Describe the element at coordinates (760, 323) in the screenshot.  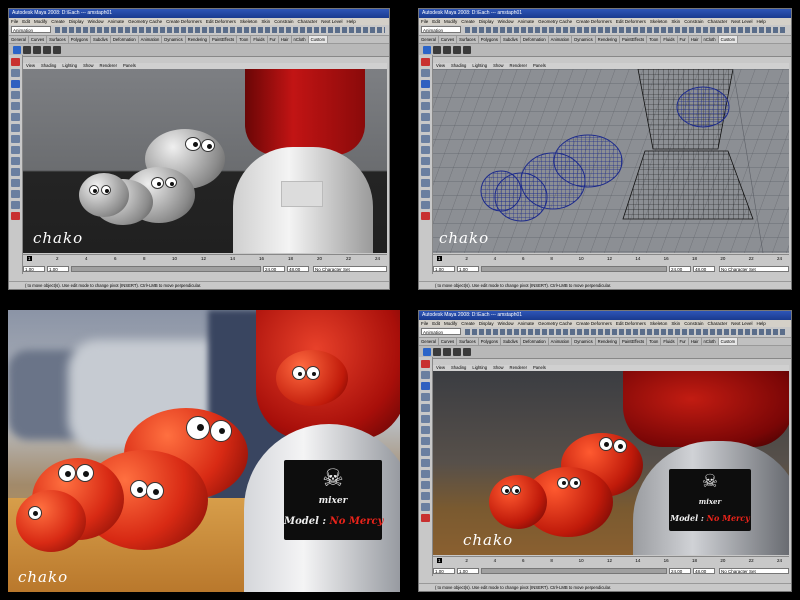
I see `menu-help: Help` at that location.